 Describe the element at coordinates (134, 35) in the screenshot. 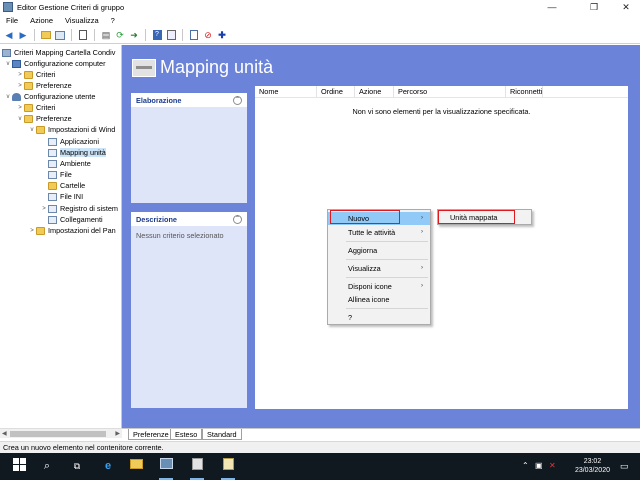

I see `export-icon: ➜` at that location.